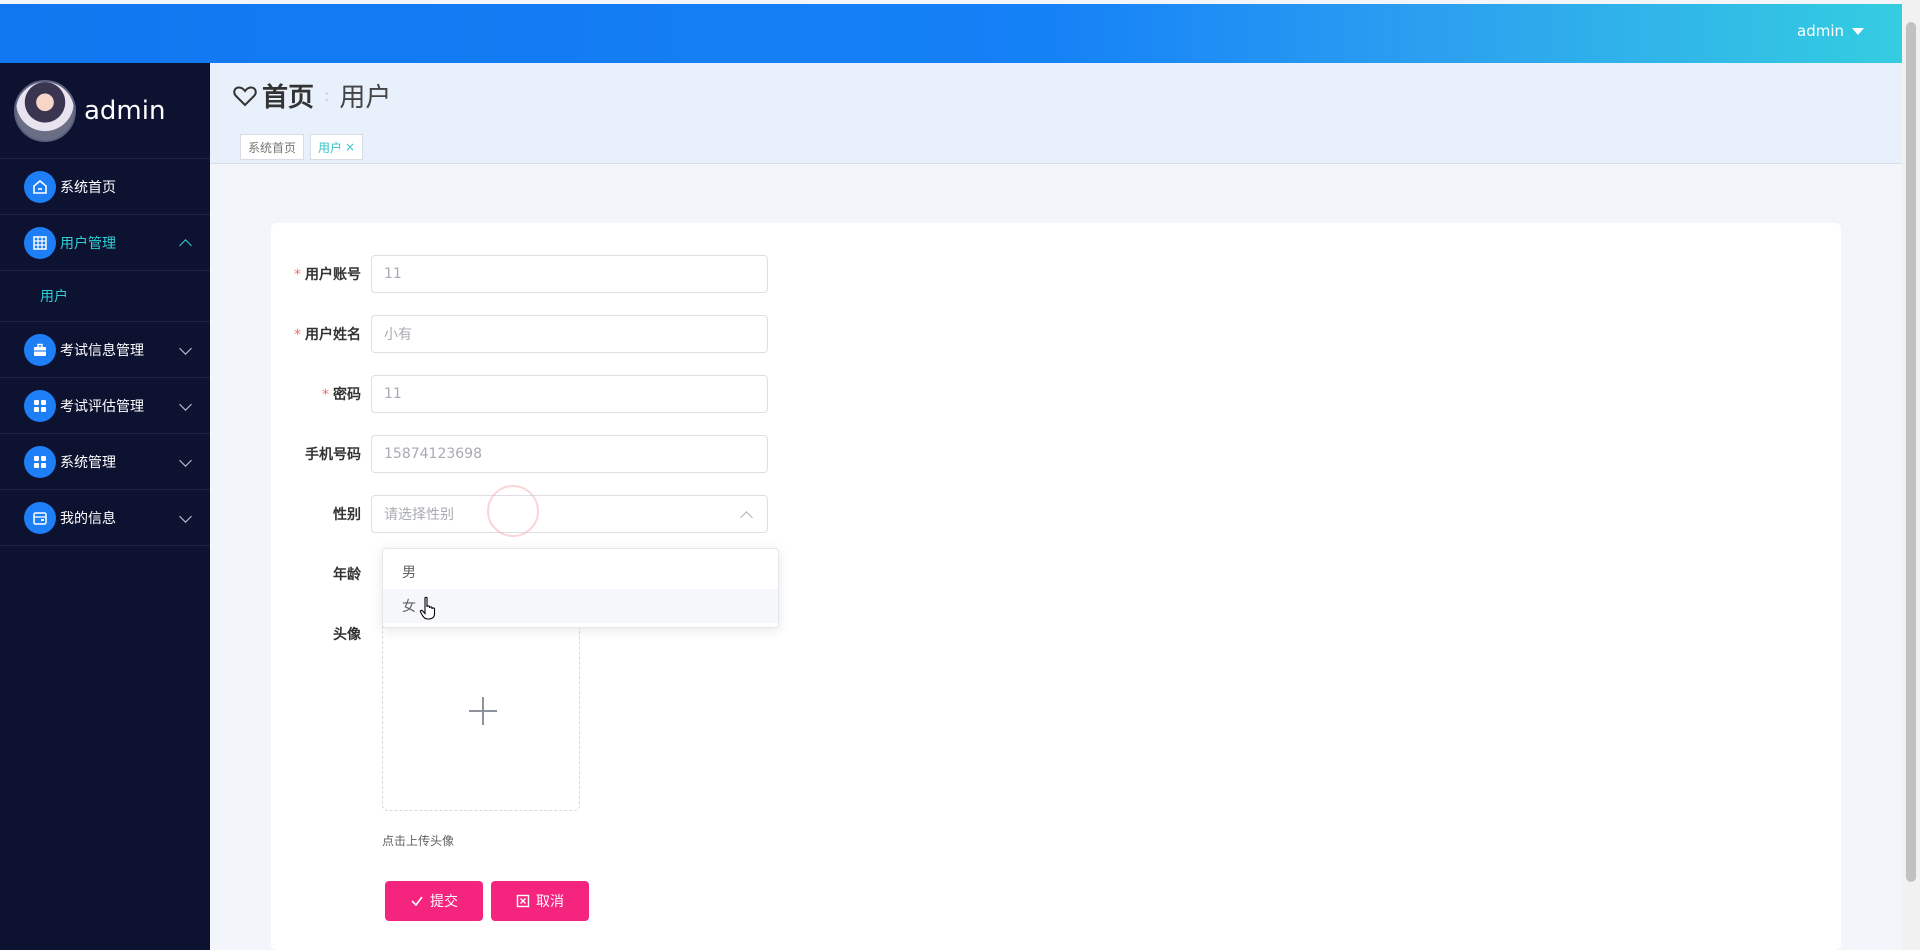 This screenshot has width=1920, height=950. Describe the element at coordinates (433, 454) in the screenshot. I see `phone-value: 15874123698` at that location.